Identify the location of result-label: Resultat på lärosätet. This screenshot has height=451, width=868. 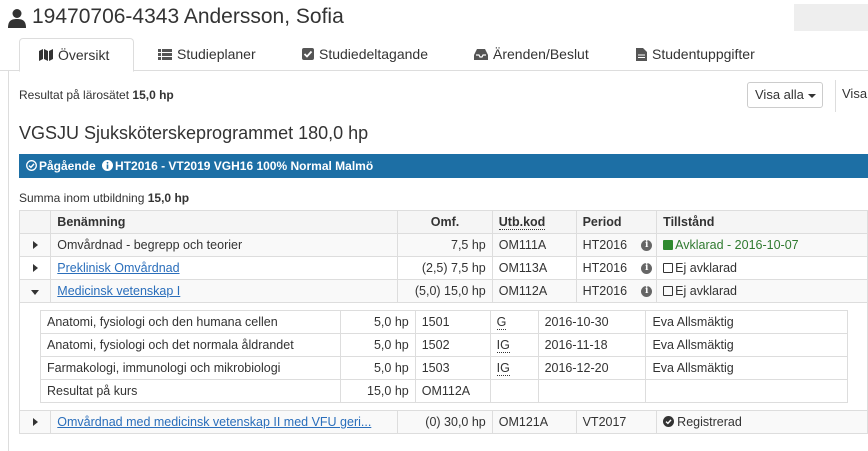
(74, 95).